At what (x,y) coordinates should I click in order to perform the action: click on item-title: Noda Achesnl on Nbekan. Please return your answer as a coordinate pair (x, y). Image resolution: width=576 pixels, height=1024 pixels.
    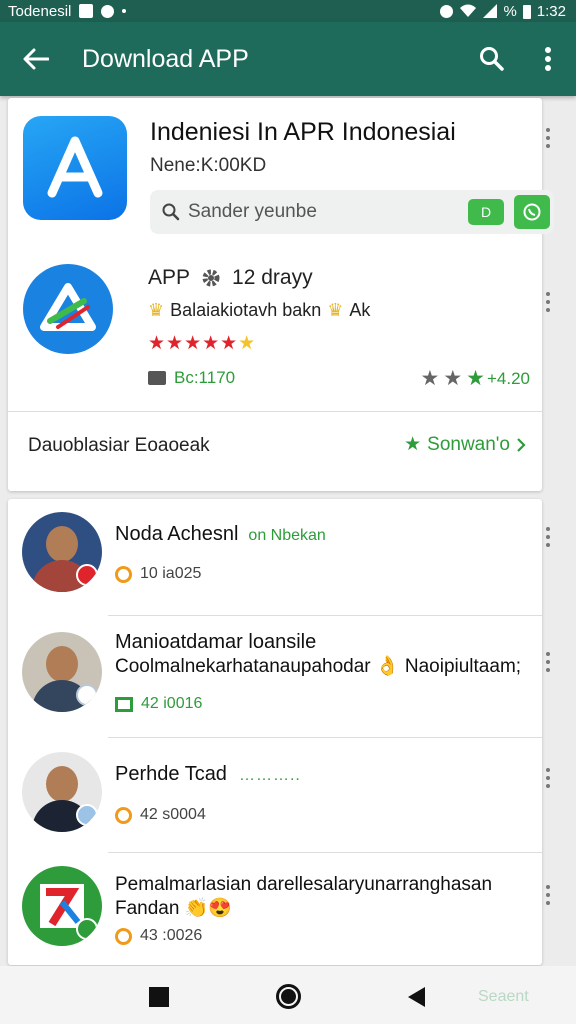
    Looking at the image, I should click on (220, 534).